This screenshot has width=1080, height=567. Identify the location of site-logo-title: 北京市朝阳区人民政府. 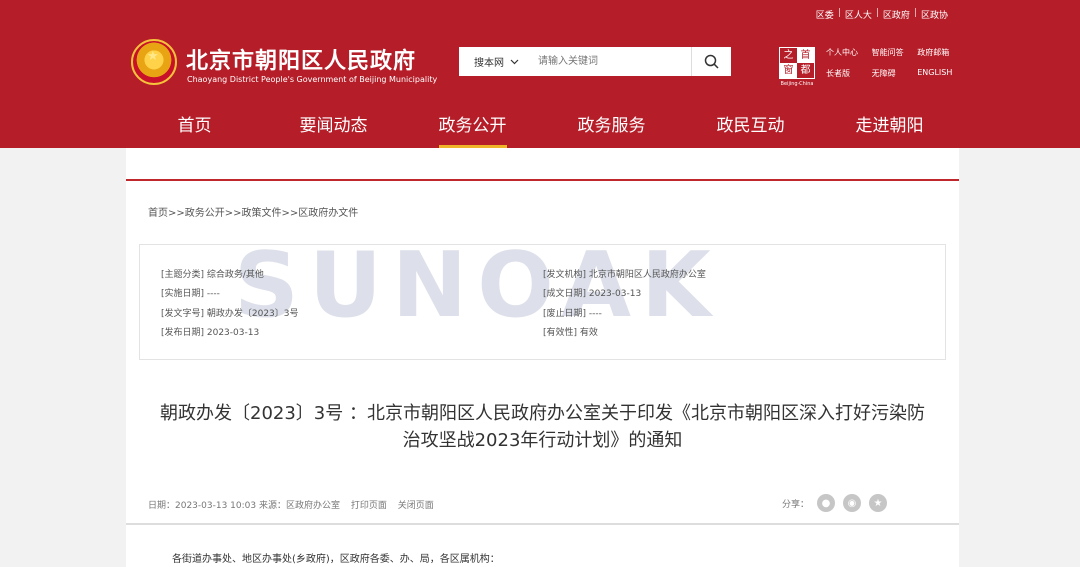
(301, 59).